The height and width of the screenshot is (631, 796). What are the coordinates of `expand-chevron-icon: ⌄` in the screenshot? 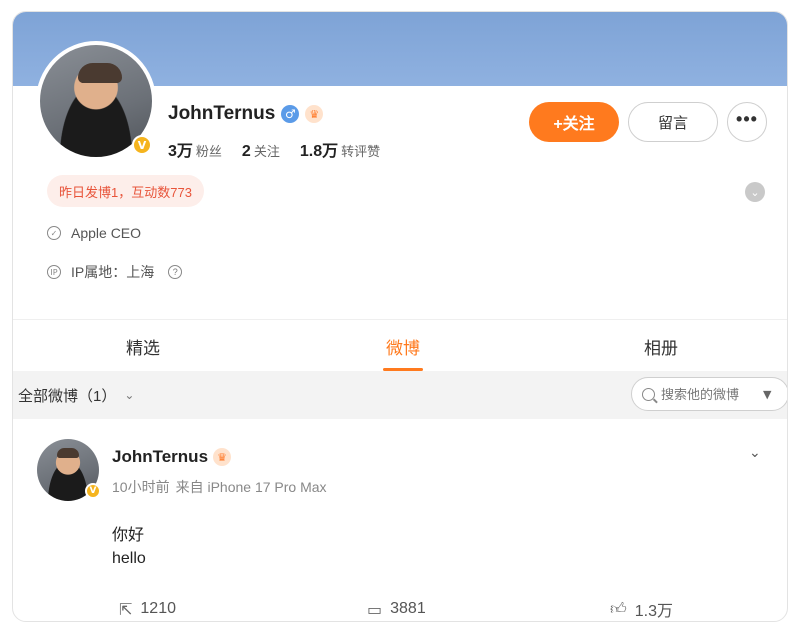 It's located at (755, 192).